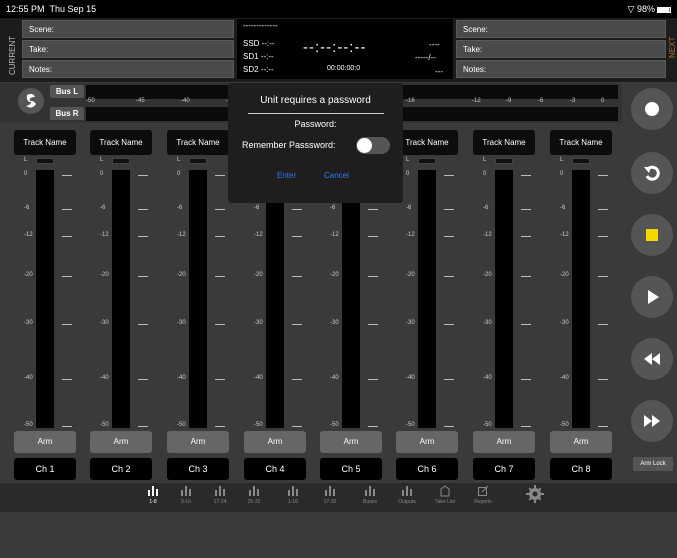  Describe the element at coordinates (407, 495) in the screenshot. I see `tab-item: Outputs` at that location.